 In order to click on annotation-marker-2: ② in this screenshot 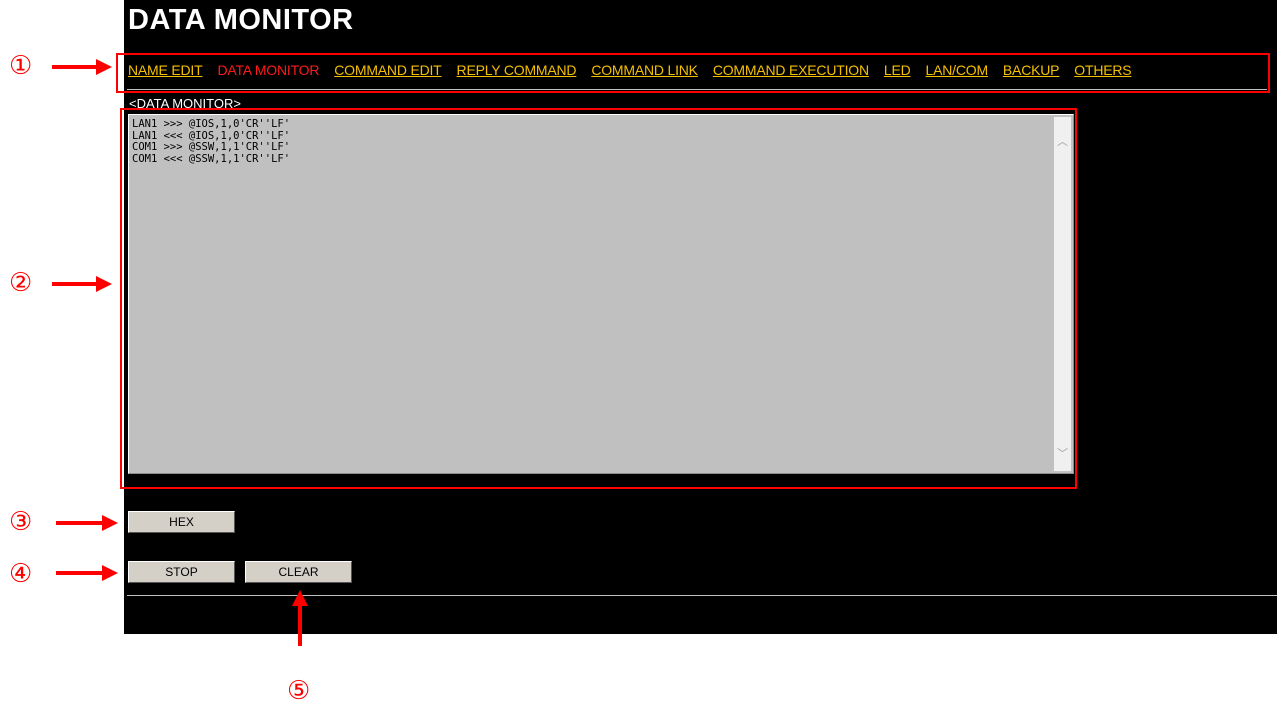, I will do `click(21, 283)`.